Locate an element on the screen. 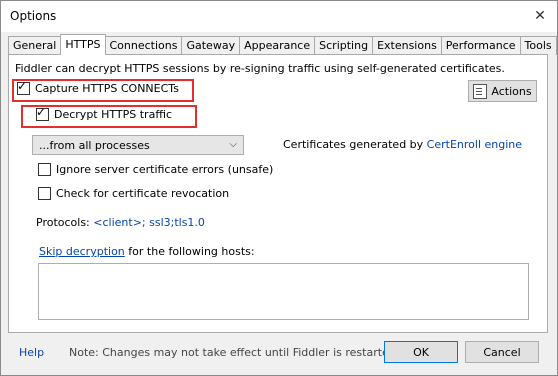 Image resolution: width=558 pixels, height=376 pixels. revocation-box is located at coordinates (44, 193).